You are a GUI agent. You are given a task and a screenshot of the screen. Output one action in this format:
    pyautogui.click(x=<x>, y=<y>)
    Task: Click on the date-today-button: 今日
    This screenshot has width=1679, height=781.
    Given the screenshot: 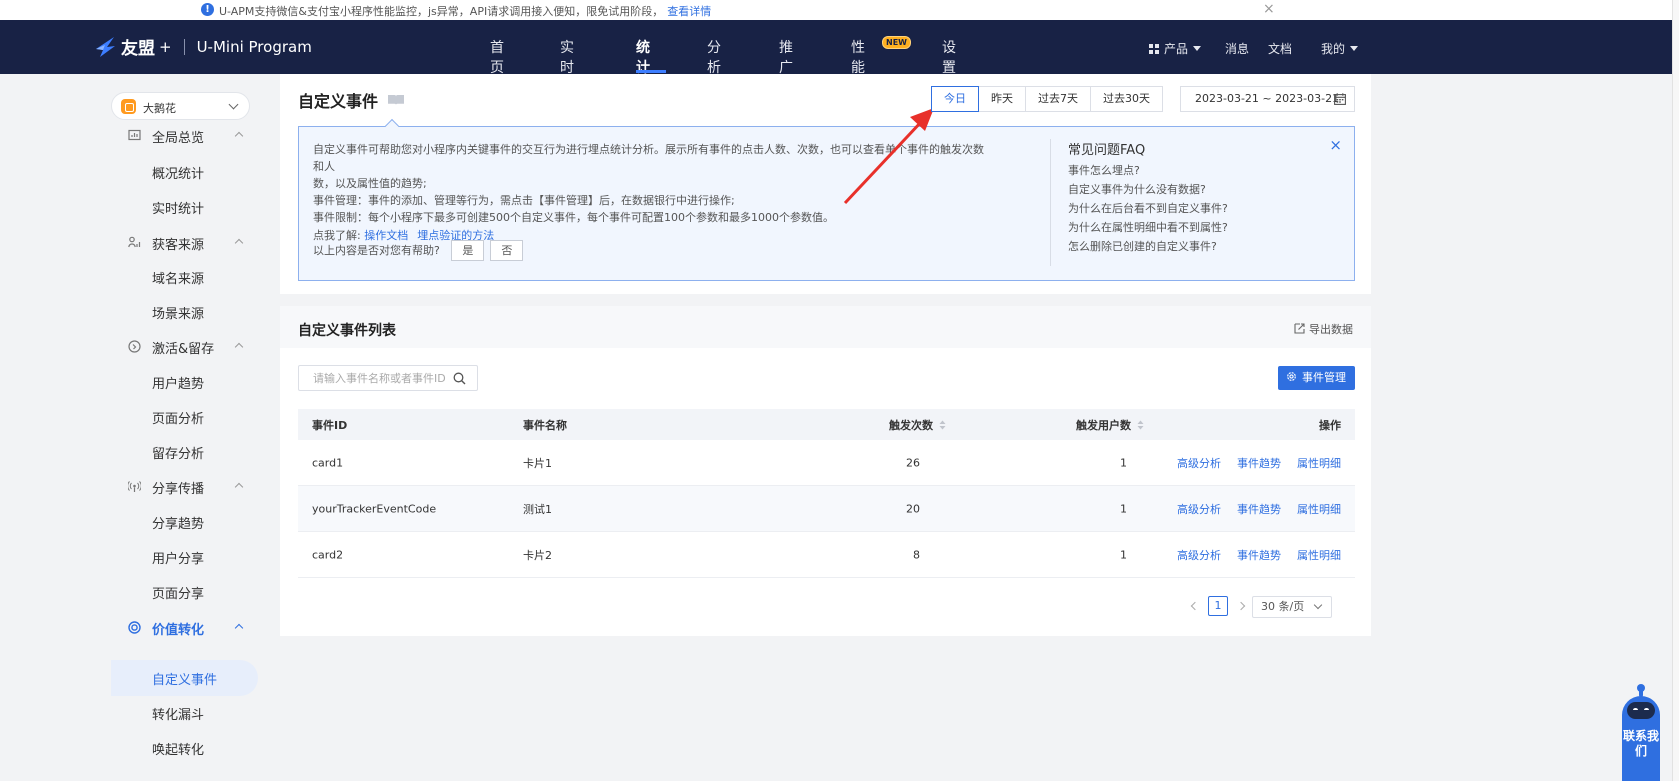 What is the action you would take?
    pyautogui.click(x=955, y=99)
    